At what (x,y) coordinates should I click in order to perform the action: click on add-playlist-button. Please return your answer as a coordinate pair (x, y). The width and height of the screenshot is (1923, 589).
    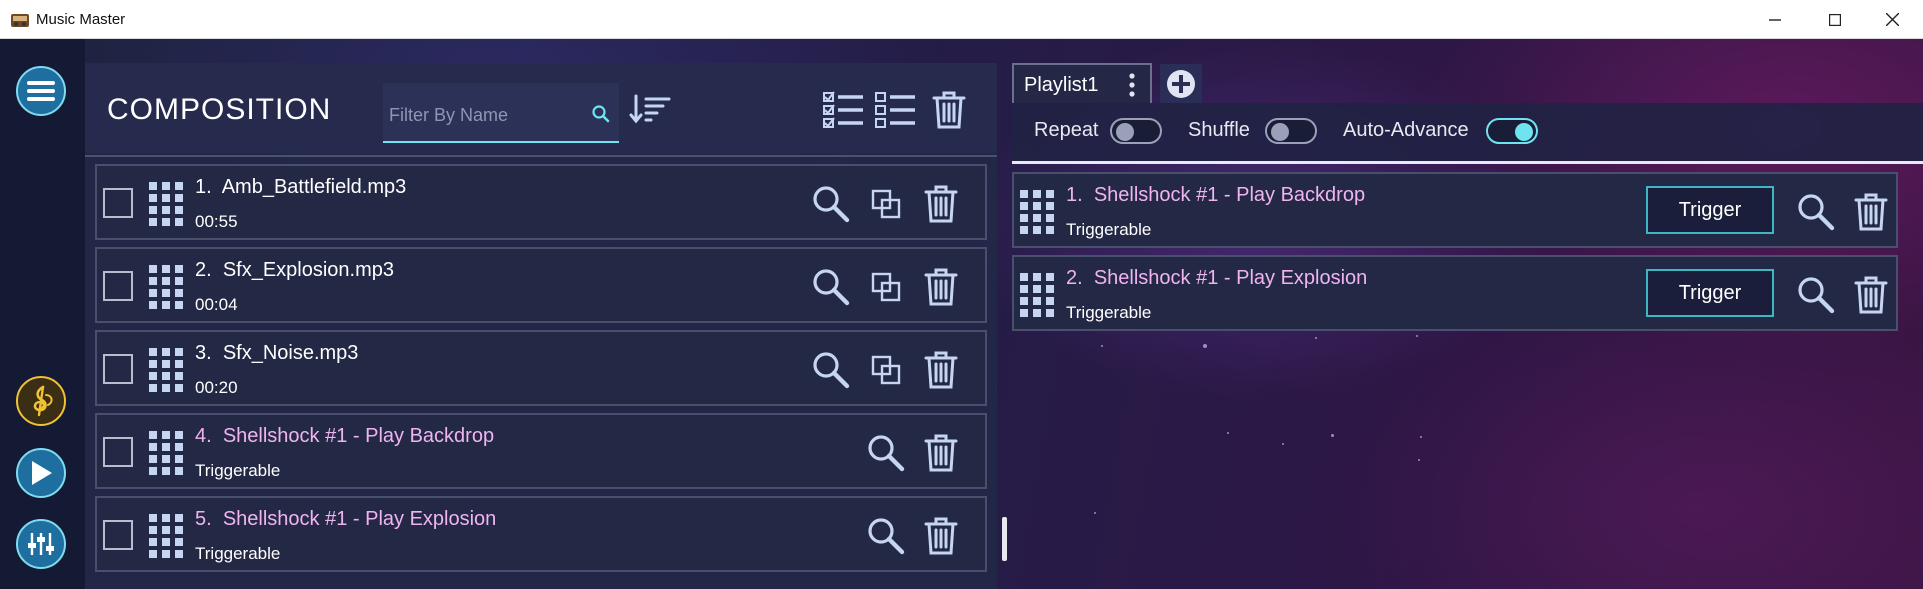
    Looking at the image, I should click on (1181, 84).